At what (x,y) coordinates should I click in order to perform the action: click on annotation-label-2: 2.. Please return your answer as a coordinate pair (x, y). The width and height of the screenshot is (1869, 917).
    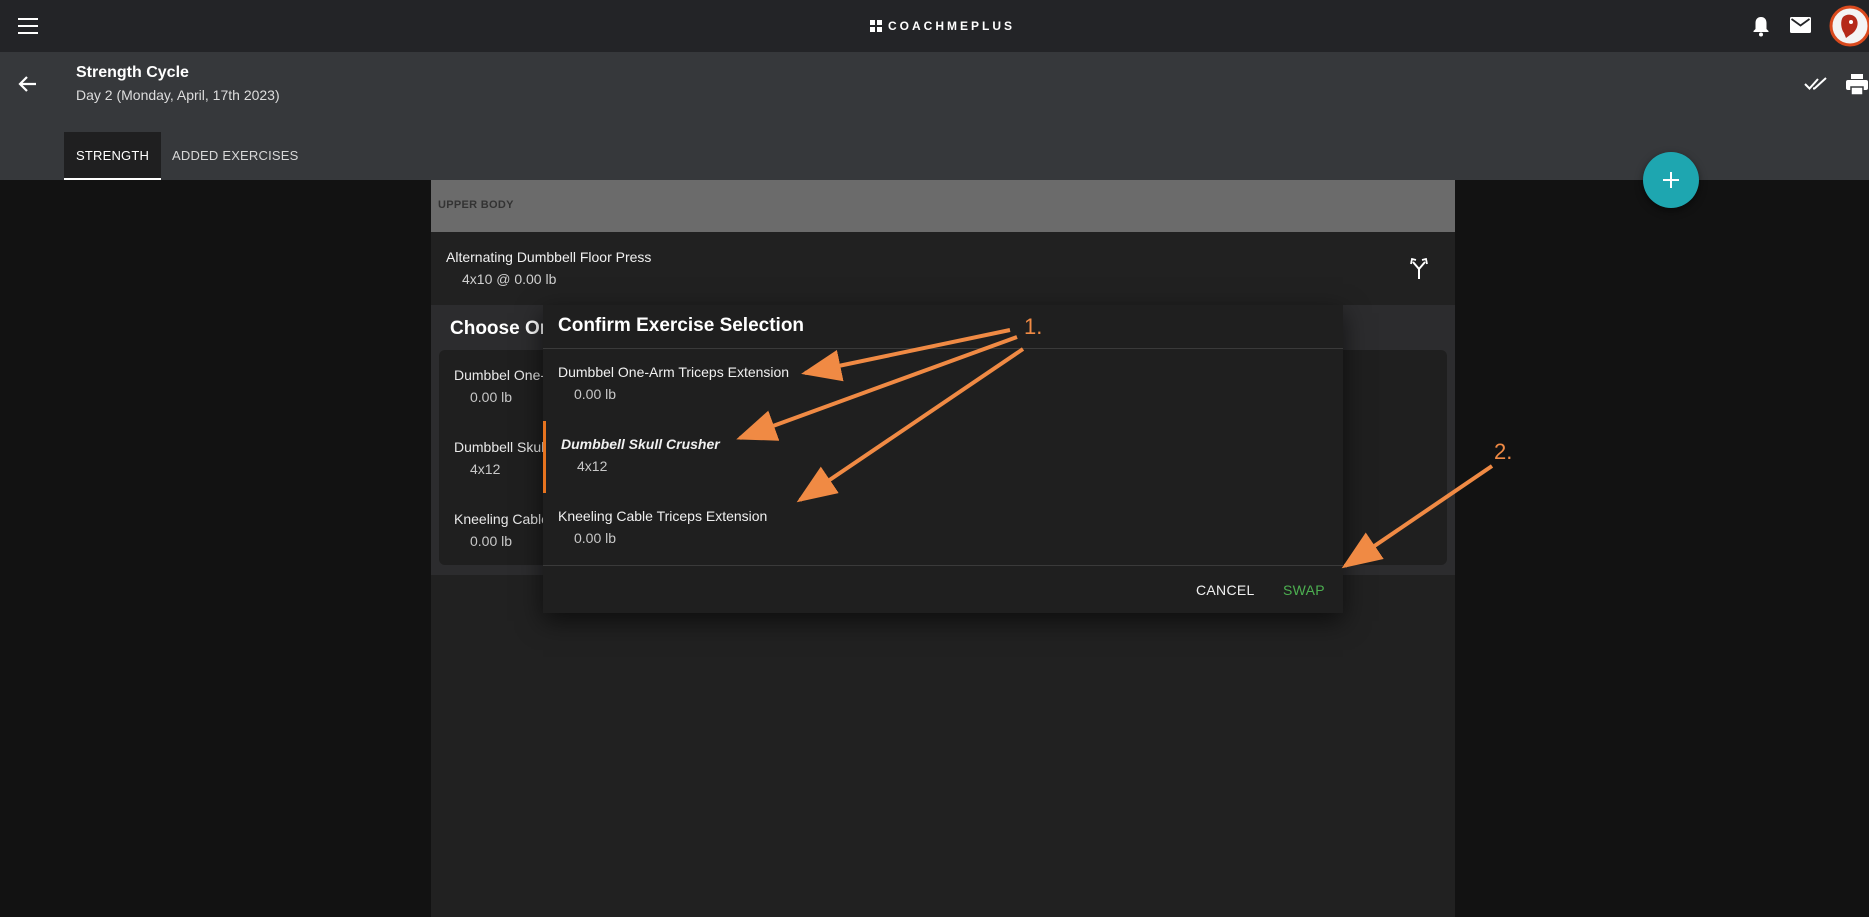
    Looking at the image, I should click on (1503, 451).